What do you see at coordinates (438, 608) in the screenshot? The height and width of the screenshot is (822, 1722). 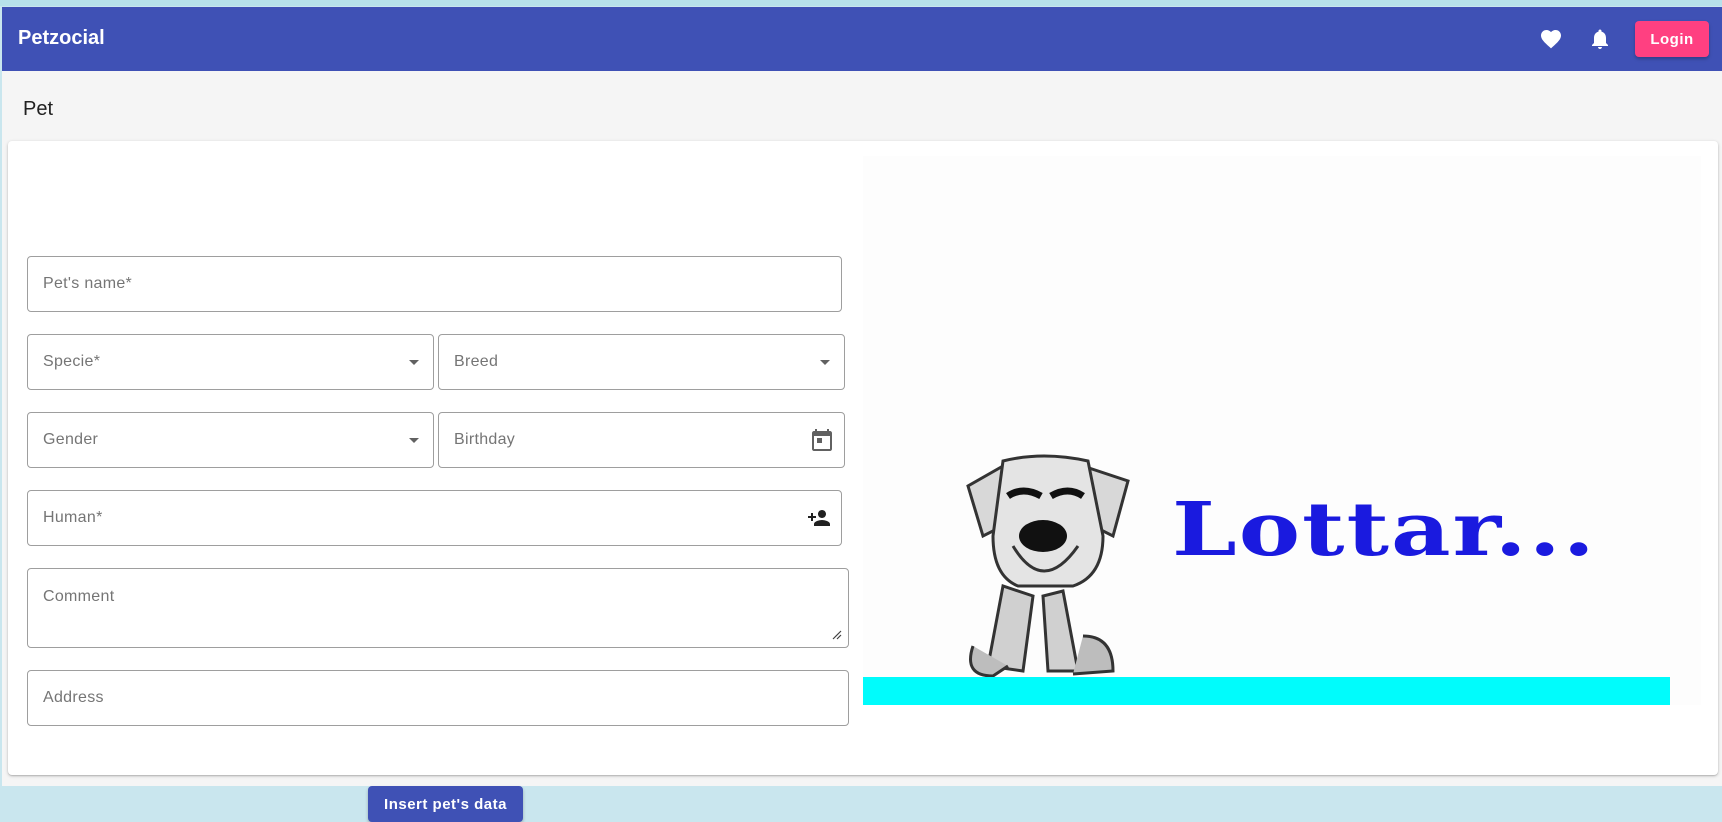 I see `comment-textarea: Comment` at bounding box center [438, 608].